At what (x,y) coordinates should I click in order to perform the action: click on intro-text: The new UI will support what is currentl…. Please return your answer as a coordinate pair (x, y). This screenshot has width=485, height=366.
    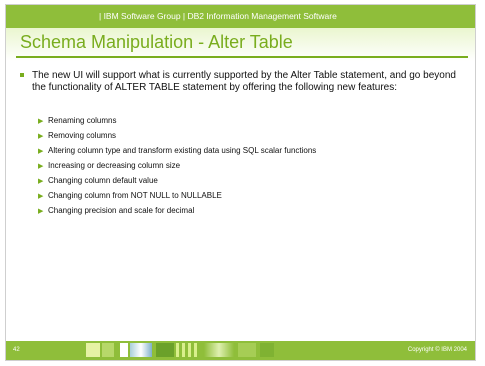
    Looking at the image, I should click on (244, 81).